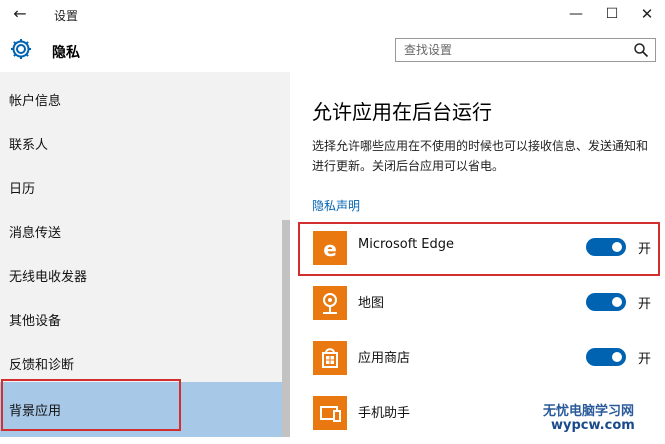  What do you see at coordinates (612, 14) in the screenshot?
I see `maximize-button: ☐` at bounding box center [612, 14].